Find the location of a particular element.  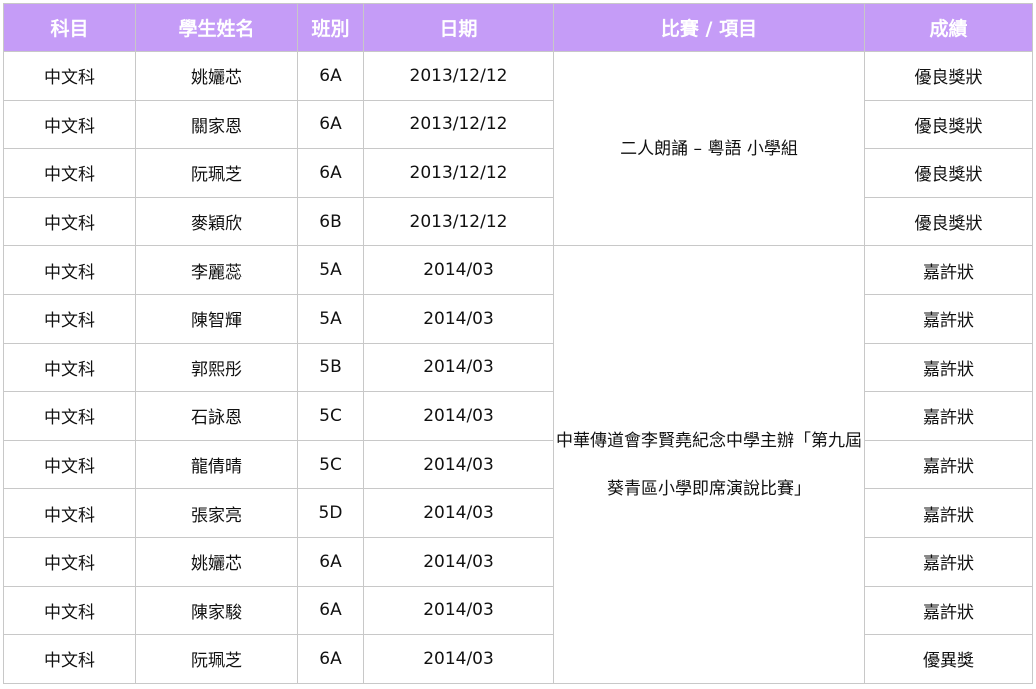

table-row: 中文科 阮珮芝 6A 2013/12/12 優良獎狀 is located at coordinates (518, 173).